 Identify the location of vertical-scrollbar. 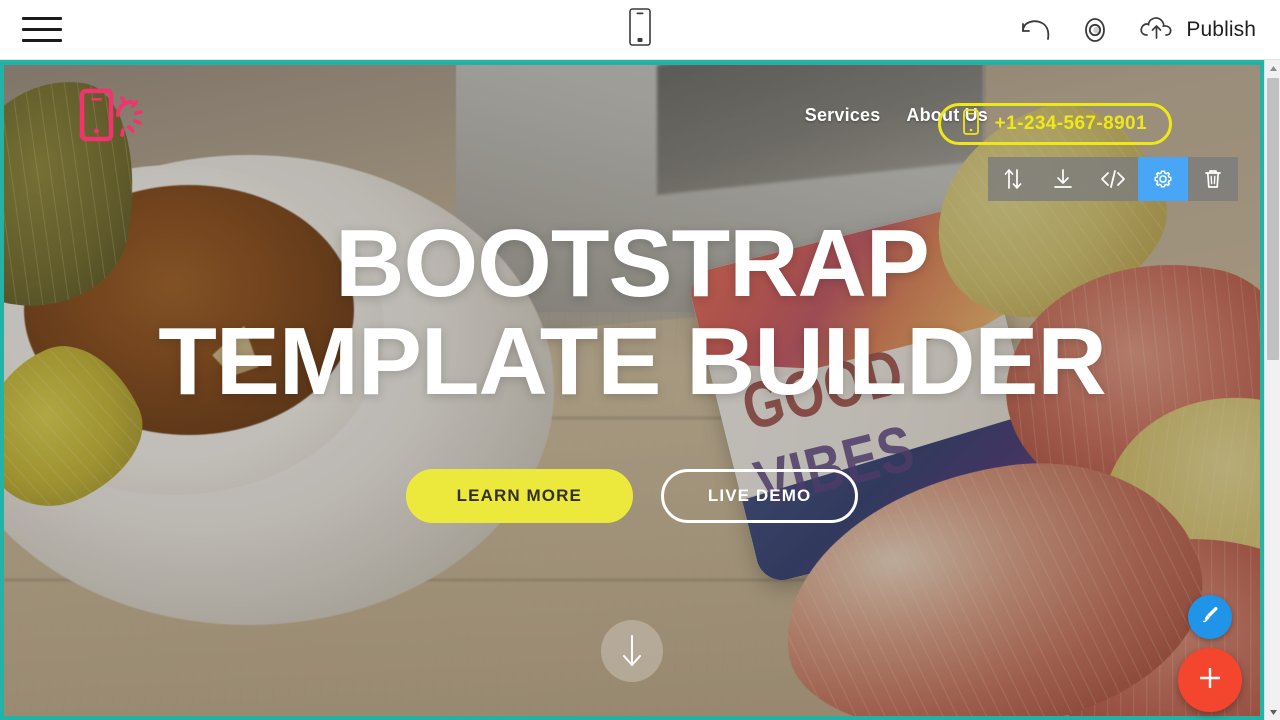
(1272, 390).